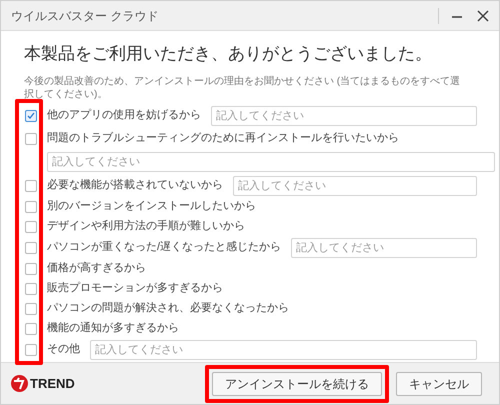 Image resolution: width=500 pixels, height=405 pixels. Describe the element at coordinates (63, 350) in the screenshot. I see `reason-label: その他` at that location.